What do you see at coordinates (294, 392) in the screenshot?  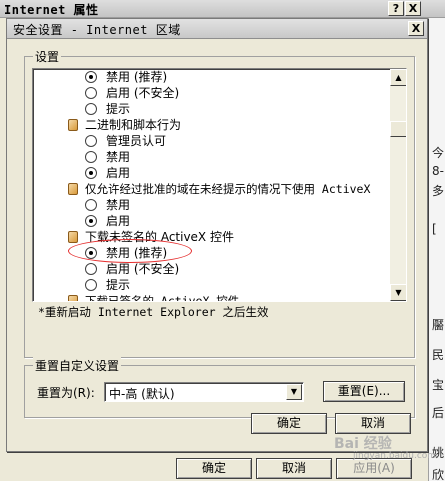 I see `chevron-down-icon: ▼` at bounding box center [294, 392].